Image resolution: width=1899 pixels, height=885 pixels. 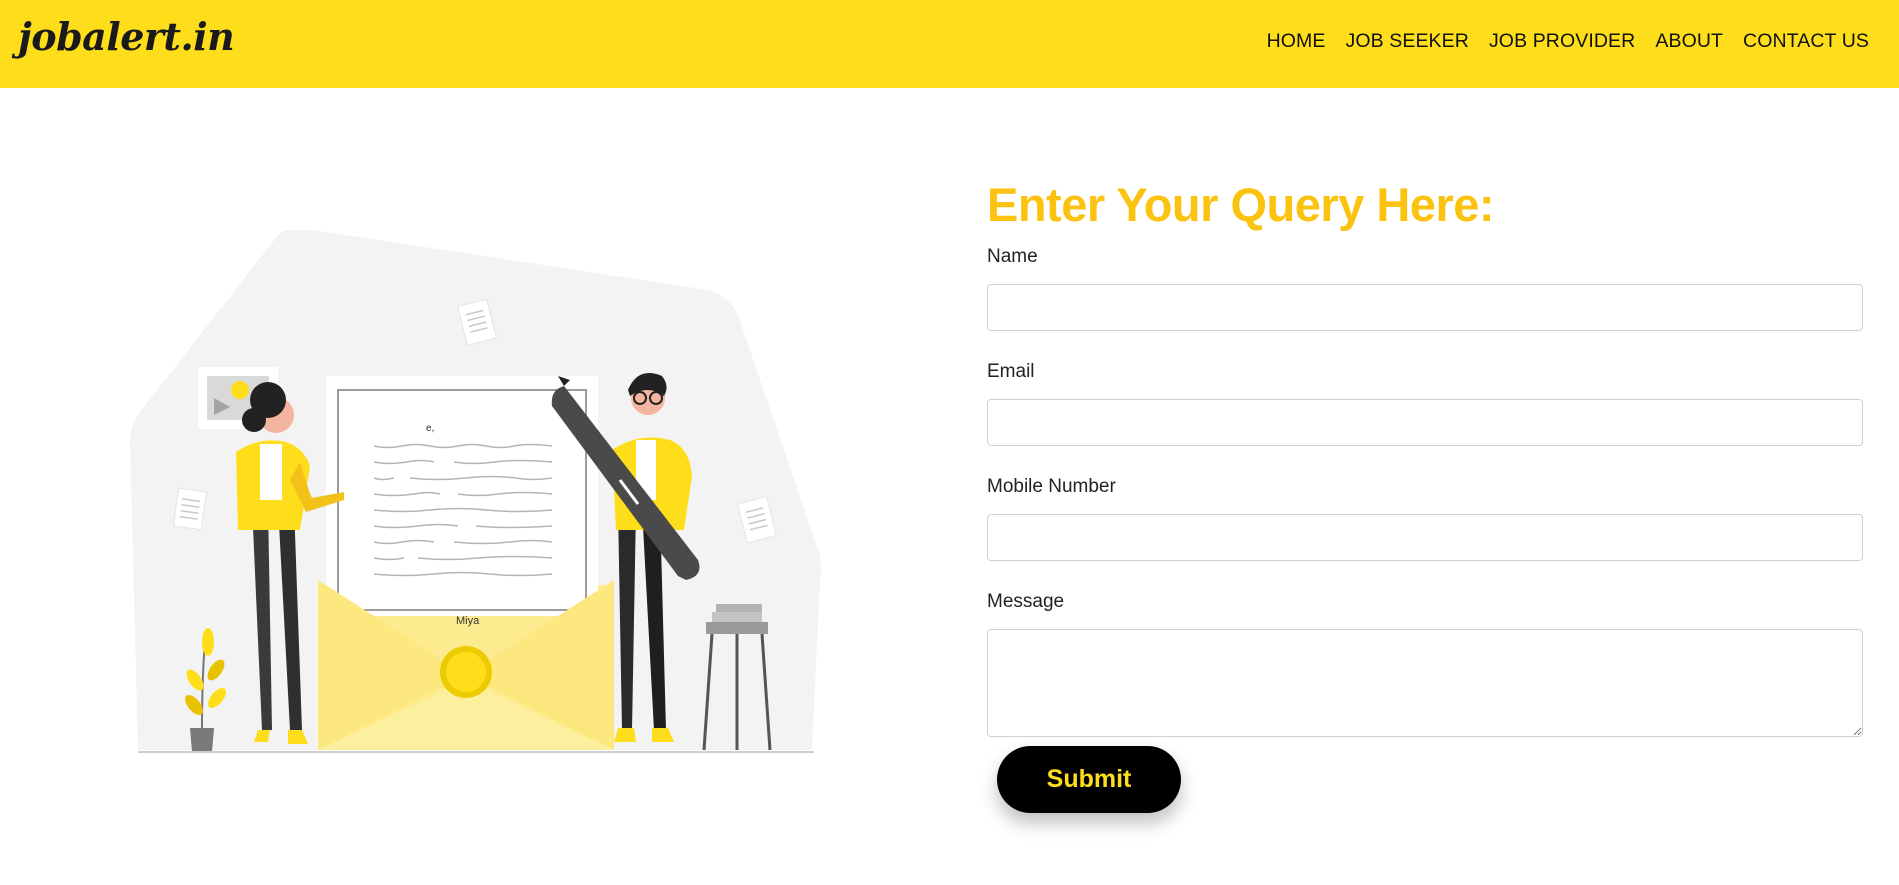 What do you see at coordinates (189, 509) in the screenshot?
I see `floating-doc-left` at bounding box center [189, 509].